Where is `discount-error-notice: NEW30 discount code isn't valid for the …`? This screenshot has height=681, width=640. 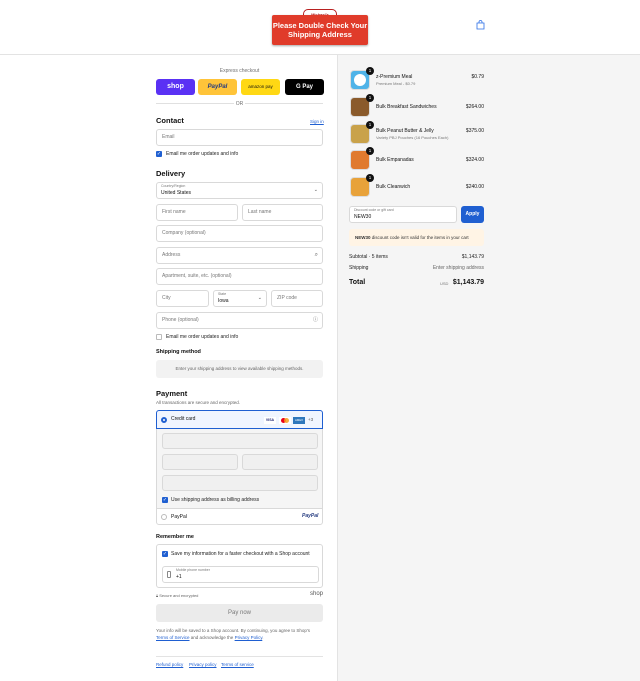 discount-error-notice: NEW30 discount code isn't valid for the … is located at coordinates (416, 237).